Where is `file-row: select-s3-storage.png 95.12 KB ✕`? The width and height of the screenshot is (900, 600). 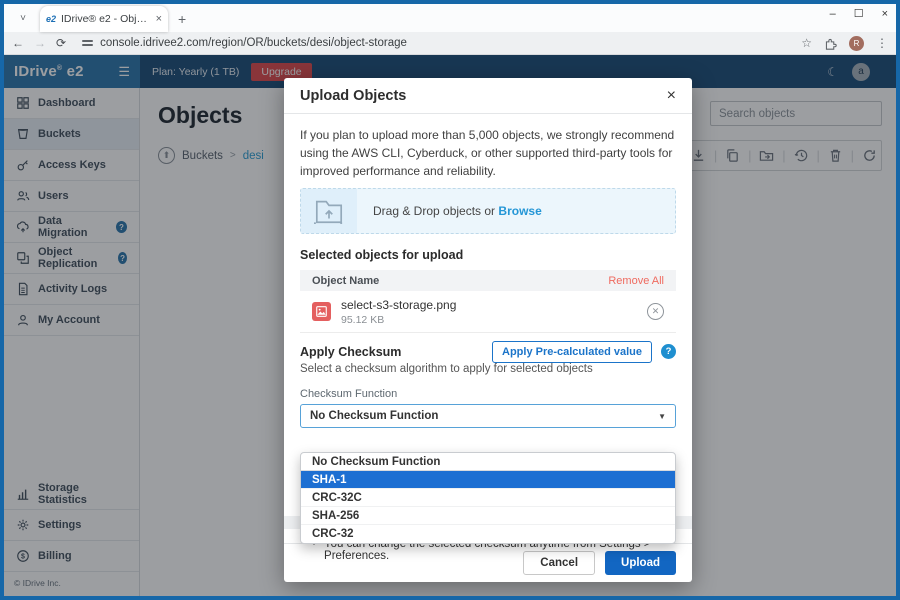 file-row: select-s3-storage.png 95.12 KB ✕ is located at coordinates (488, 312).